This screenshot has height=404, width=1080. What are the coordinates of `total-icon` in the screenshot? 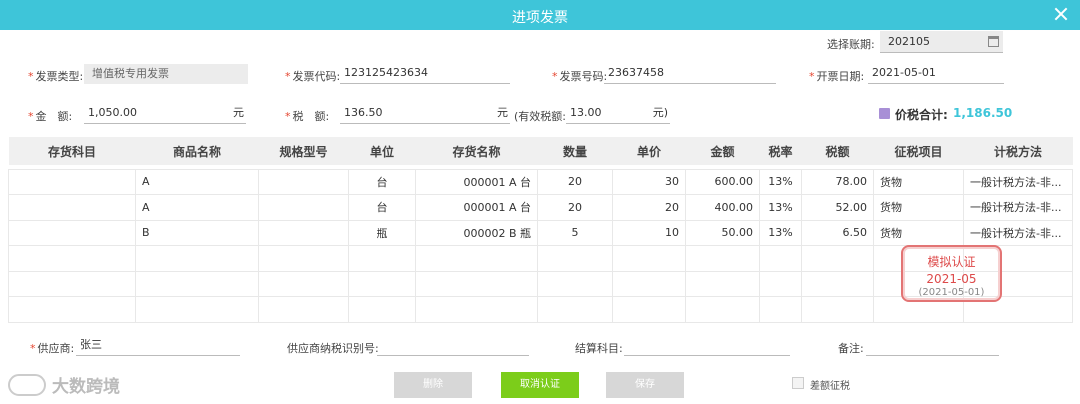 It's located at (884, 113).